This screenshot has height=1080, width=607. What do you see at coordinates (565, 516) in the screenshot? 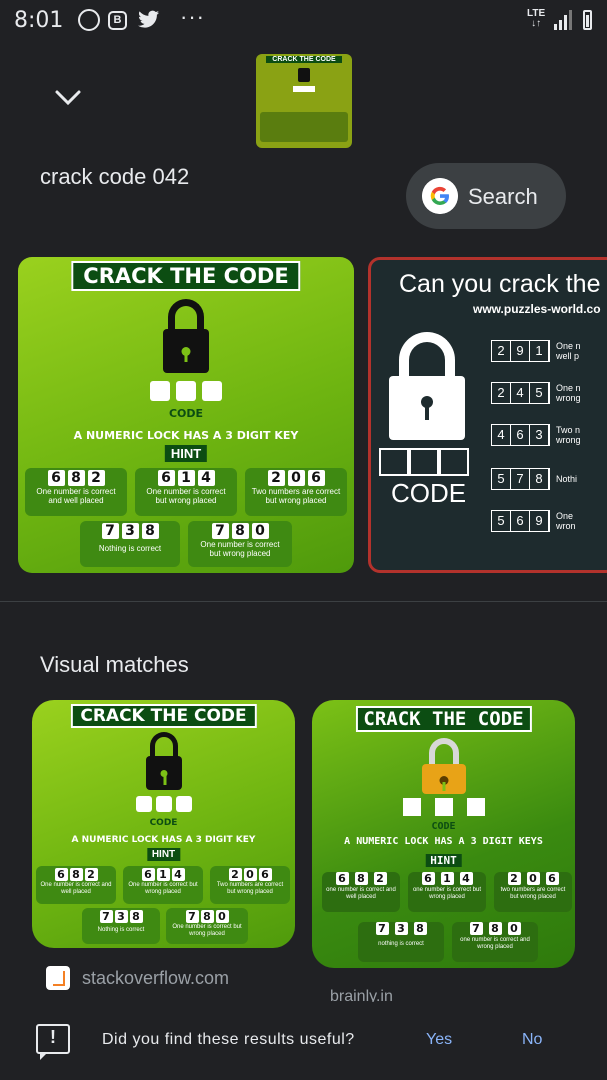
I see `clue-text: One` at bounding box center [565, 516].